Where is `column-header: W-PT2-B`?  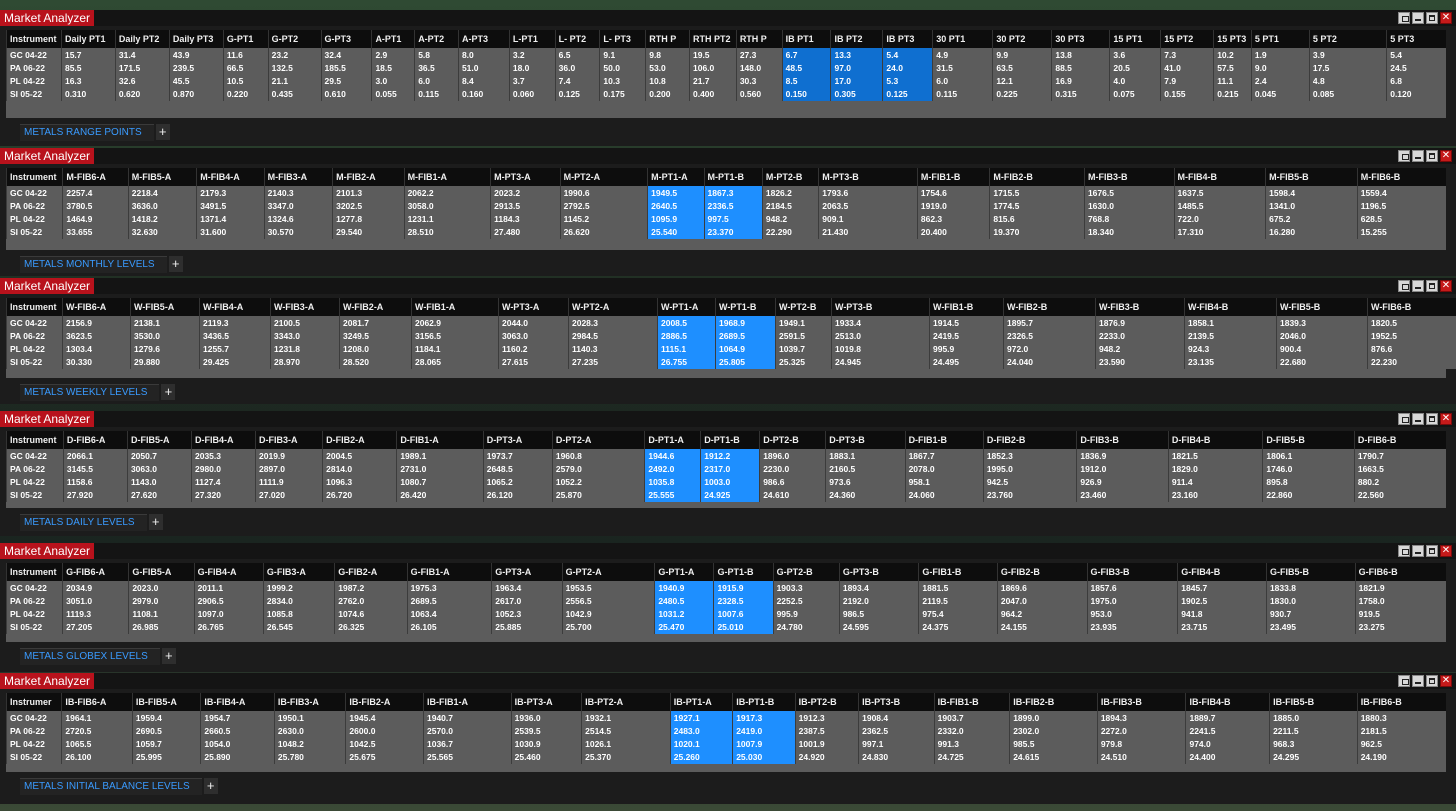
column-header: W-PT2-B is located at coordinates (803, 307).